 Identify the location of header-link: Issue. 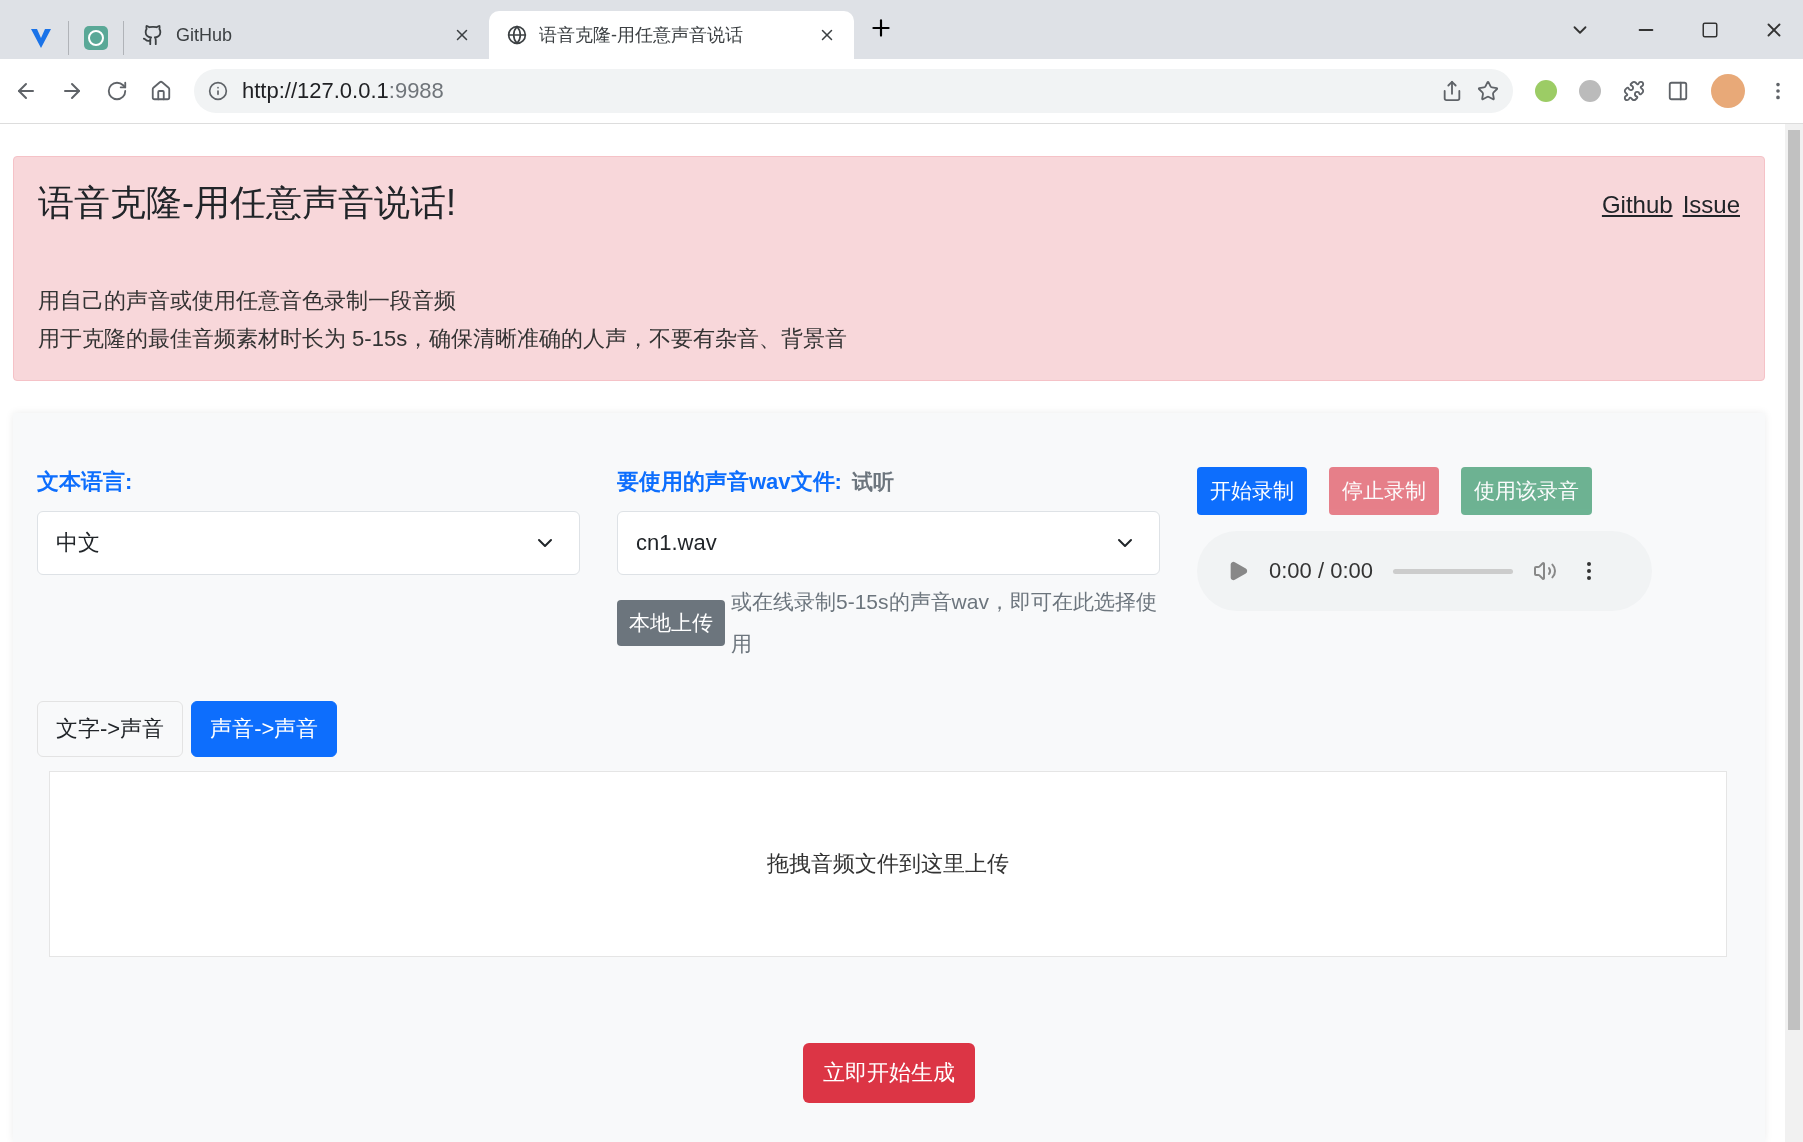
(1711, 205).